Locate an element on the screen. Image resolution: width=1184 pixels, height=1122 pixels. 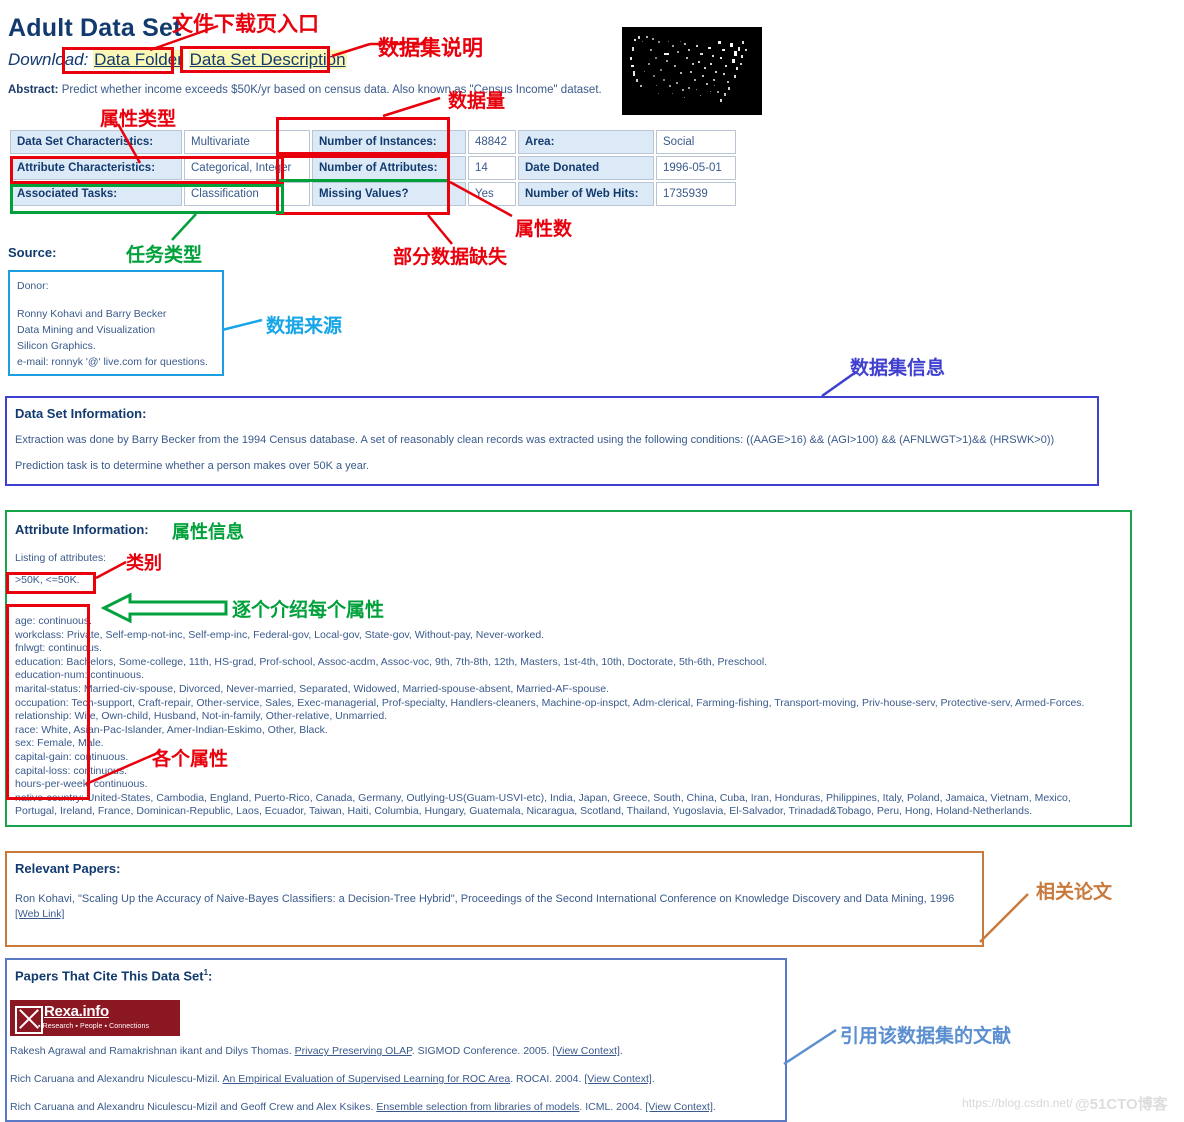
us-night-lights-image is located at coordinates (692, 71).